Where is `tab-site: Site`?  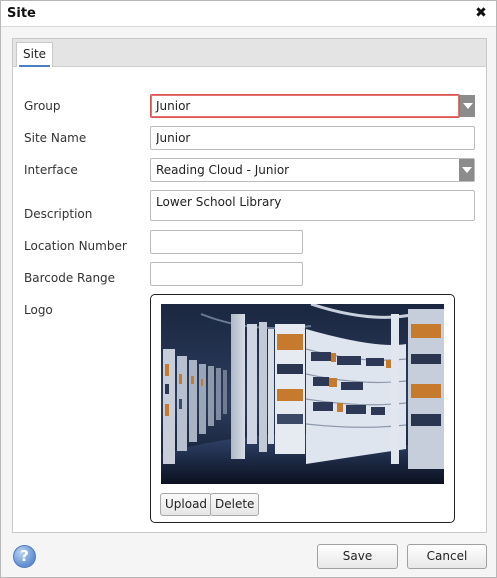 tab-site: Site is located at coordinates (35, 54).